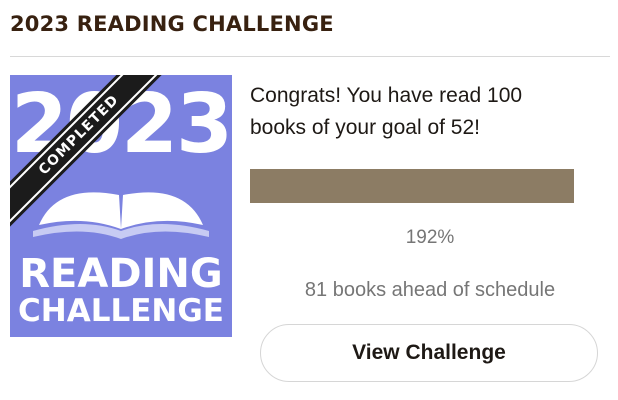 This screenshot has height=400, width=618. Describe the element at coordinates (121, 274) in the screenshot. I see `badge-title-line1: READING` at that location.